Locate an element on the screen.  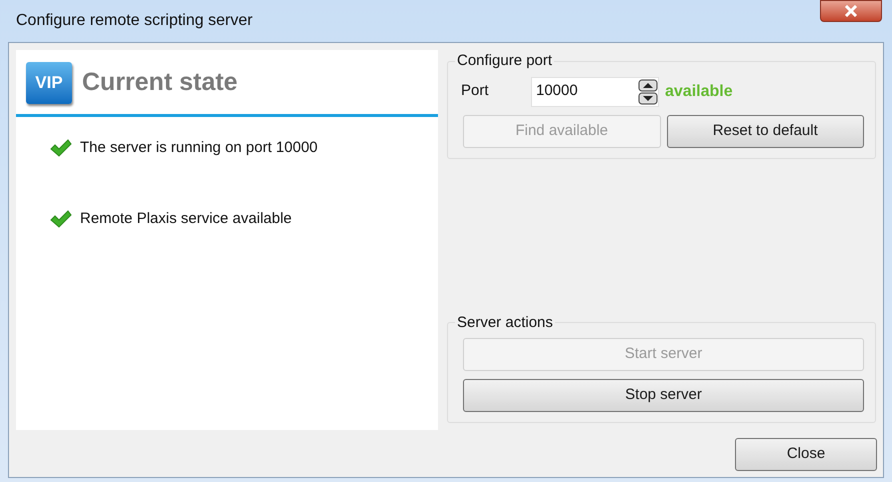
vip-logo: VIP is located at coordinates (49, 83).